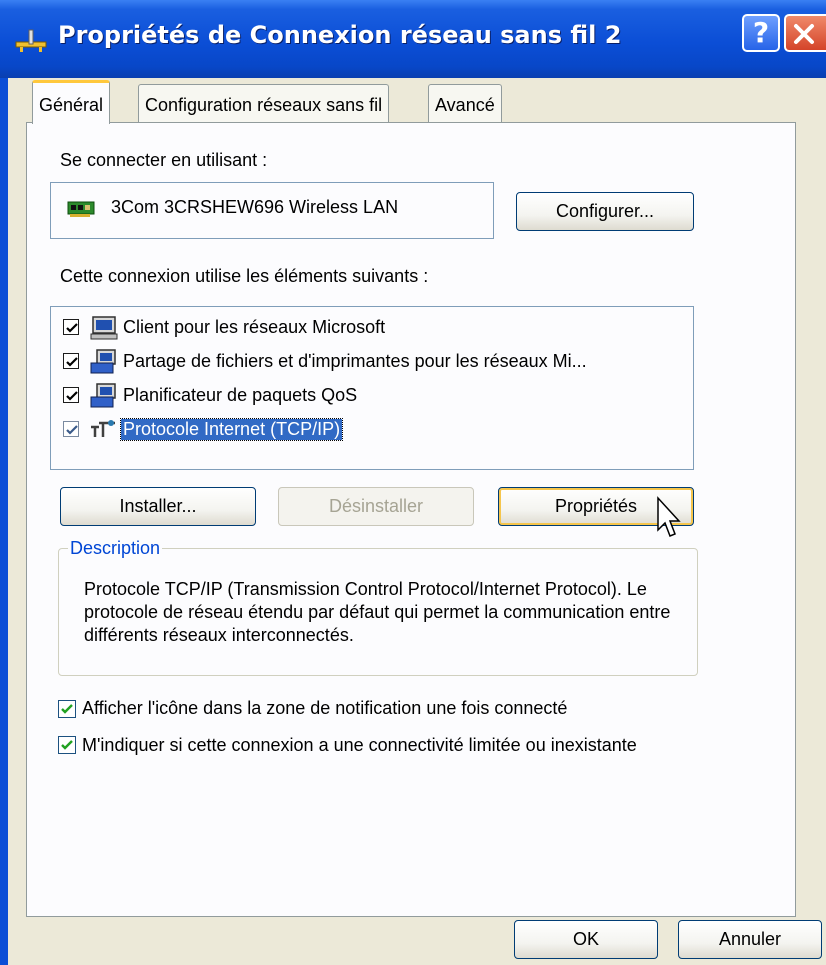 This screenshot has height=965, width=826. I want to click on mouse-cursor-icon, so click(669, 516).